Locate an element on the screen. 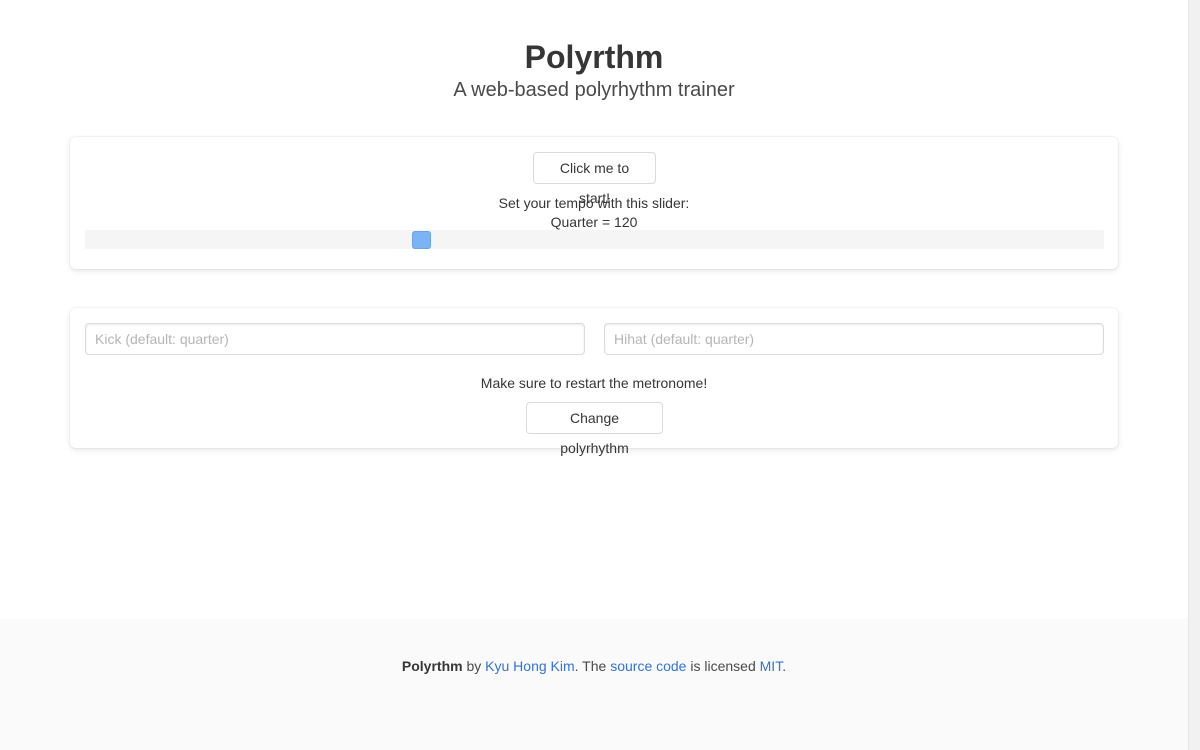  restart-note: Make sure to restart the metronome! is located at coordinates (594, 383).